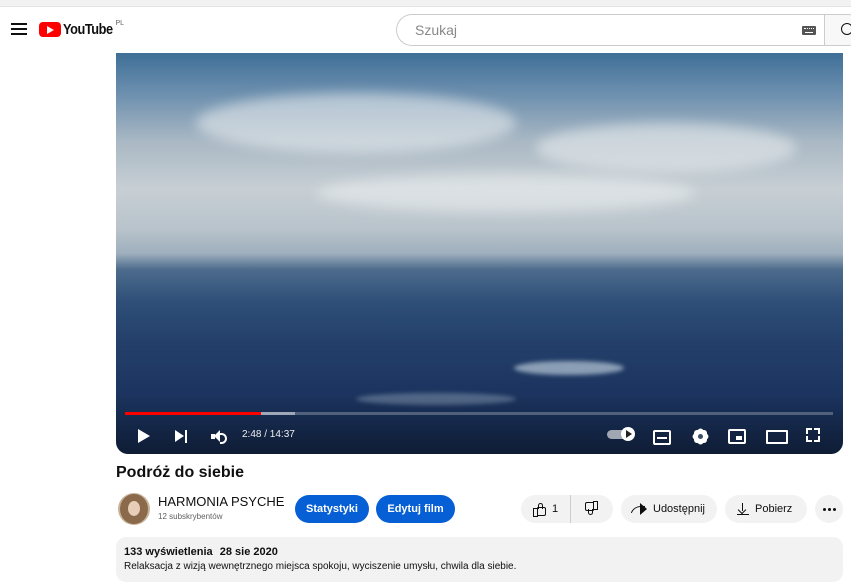 The image size is (851, 582). What do you see at coordinates (700, 436) in the screenshot?
I see `settings-icon` at bounding box center [700, 436].